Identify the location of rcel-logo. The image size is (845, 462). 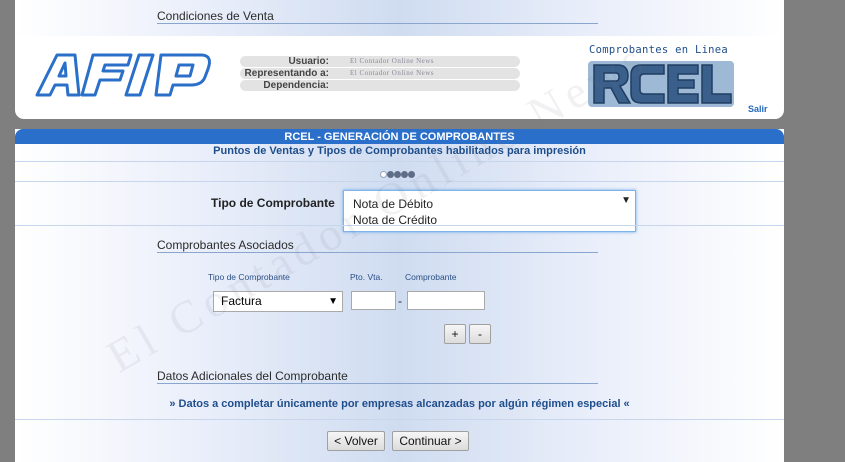
(661, 84).